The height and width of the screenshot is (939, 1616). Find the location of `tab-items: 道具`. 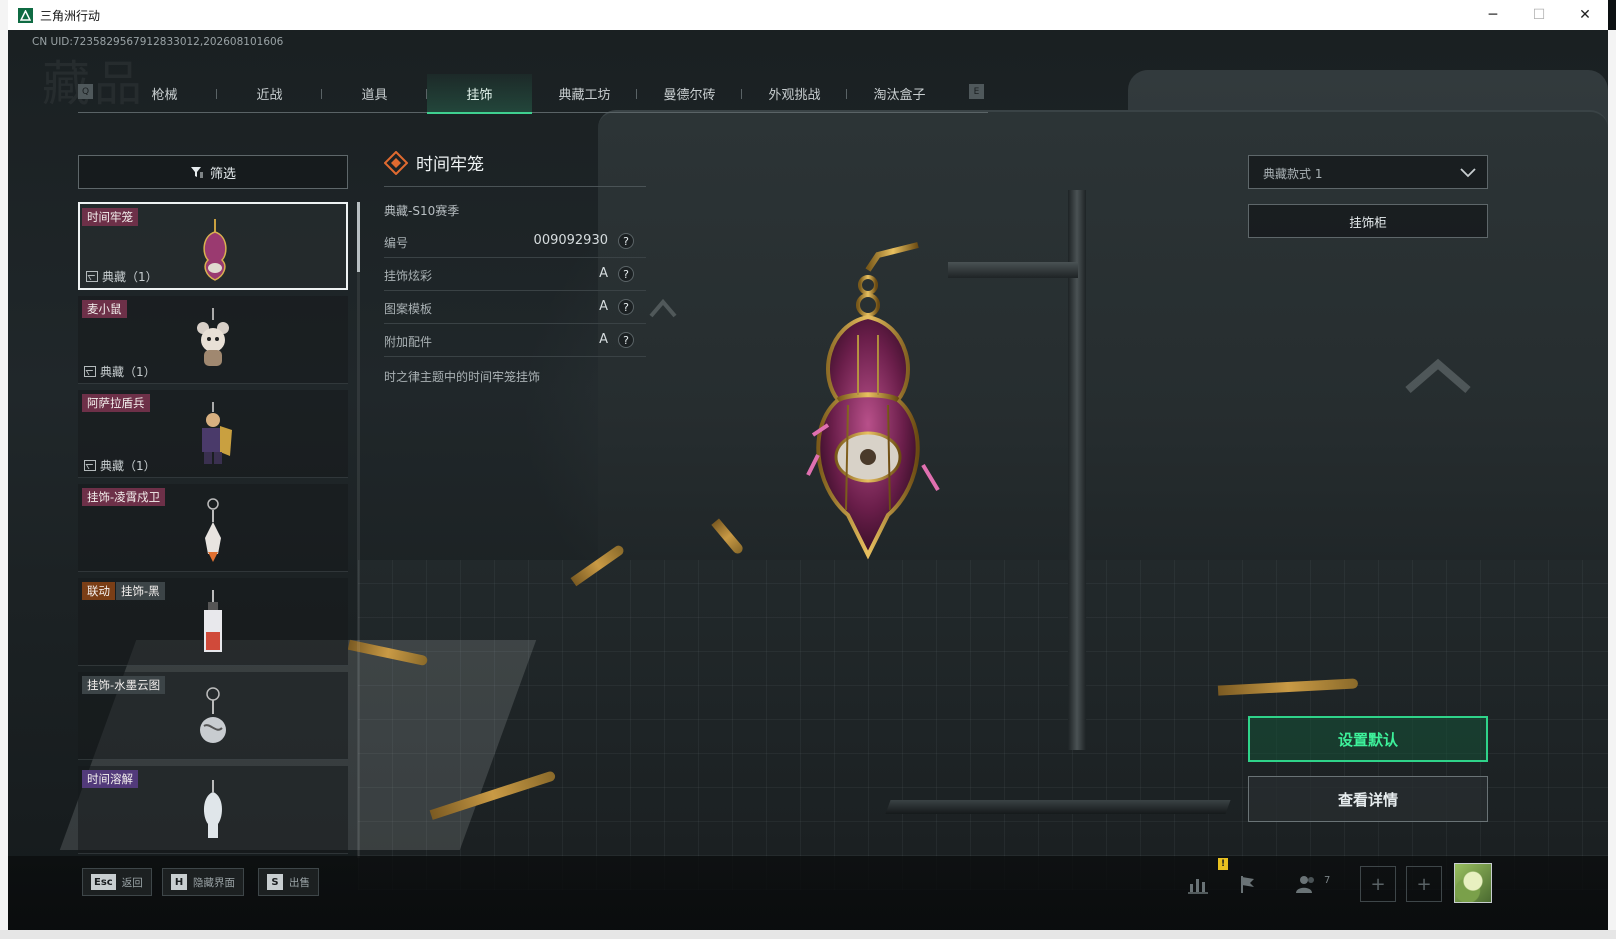

tab-items: 道具 is located at coordinates (374, 93).